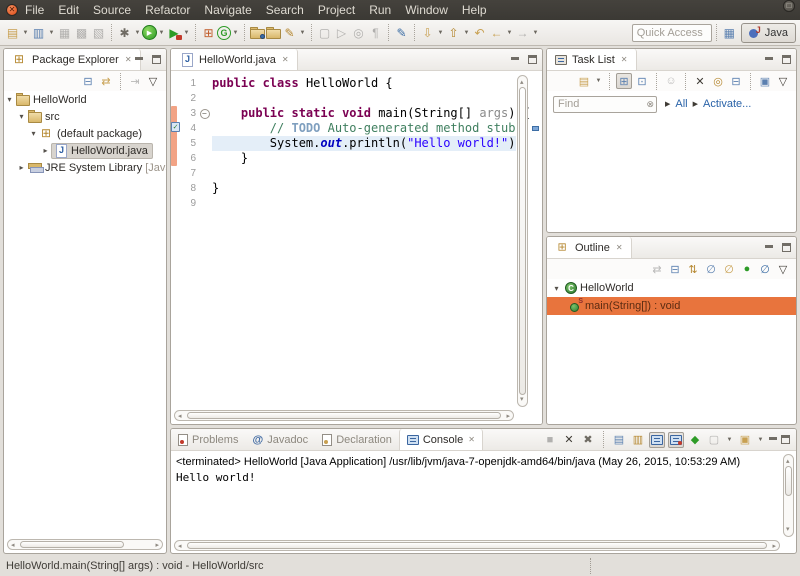 The width and height of the screenshot is (800, 576). What do you see at coordinates (401, 32) in the screenshot?
I see `mark-occurrences-icon: ✎` at bounding box center [401, 32].